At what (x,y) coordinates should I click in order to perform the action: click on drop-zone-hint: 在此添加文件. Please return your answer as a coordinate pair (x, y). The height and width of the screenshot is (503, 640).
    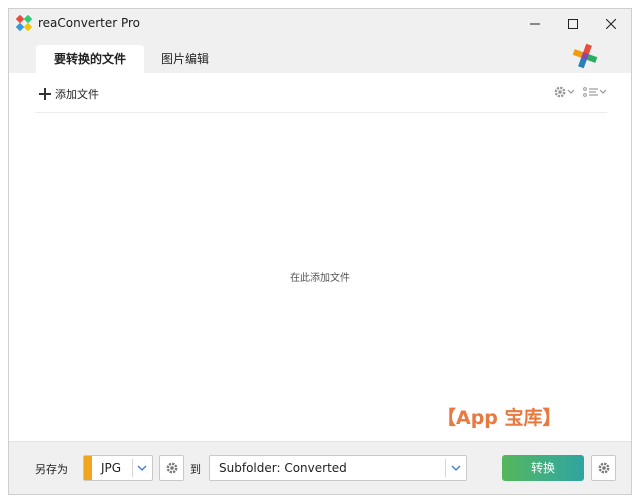
    Looking at the image, I should click on (320, 278).